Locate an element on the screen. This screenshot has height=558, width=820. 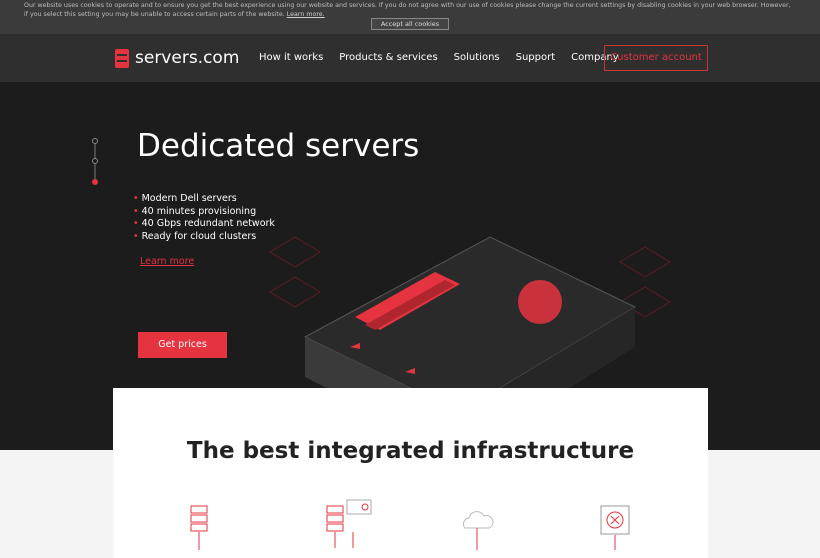
bullet: Ready for cloud clusters is located at coordinates (204, 237).